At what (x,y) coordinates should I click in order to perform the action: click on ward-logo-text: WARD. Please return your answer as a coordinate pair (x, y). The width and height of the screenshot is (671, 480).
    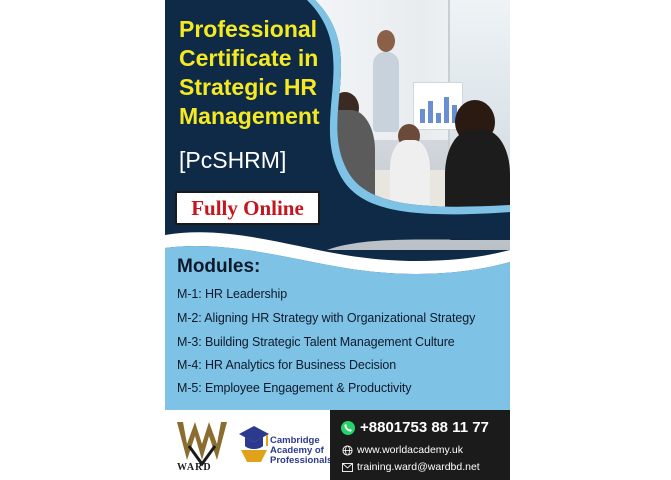
    Looking at the image, I should click on (194, 467).